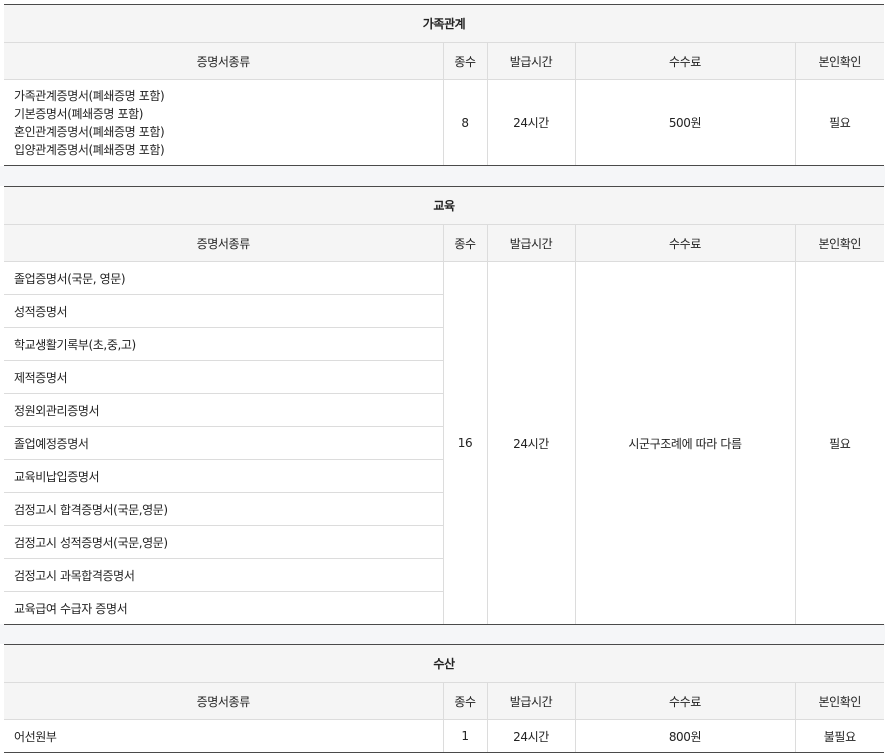 The height and width of the screenshot is (756, 885). I want to click on fee-cell: 500원, so click(684, 122).